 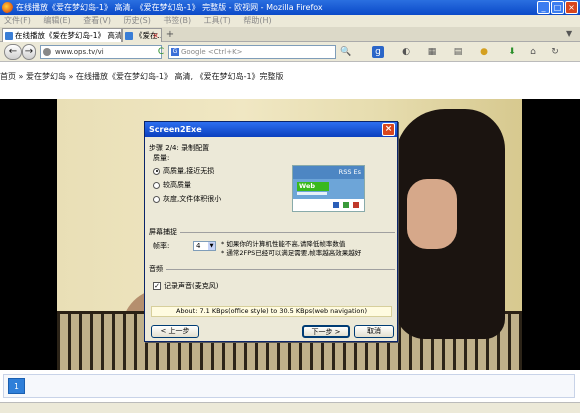 What do you see at coordinates (13, 52) in the screenshot?
I see `back-button: ←` at bounding box center [13, 52].